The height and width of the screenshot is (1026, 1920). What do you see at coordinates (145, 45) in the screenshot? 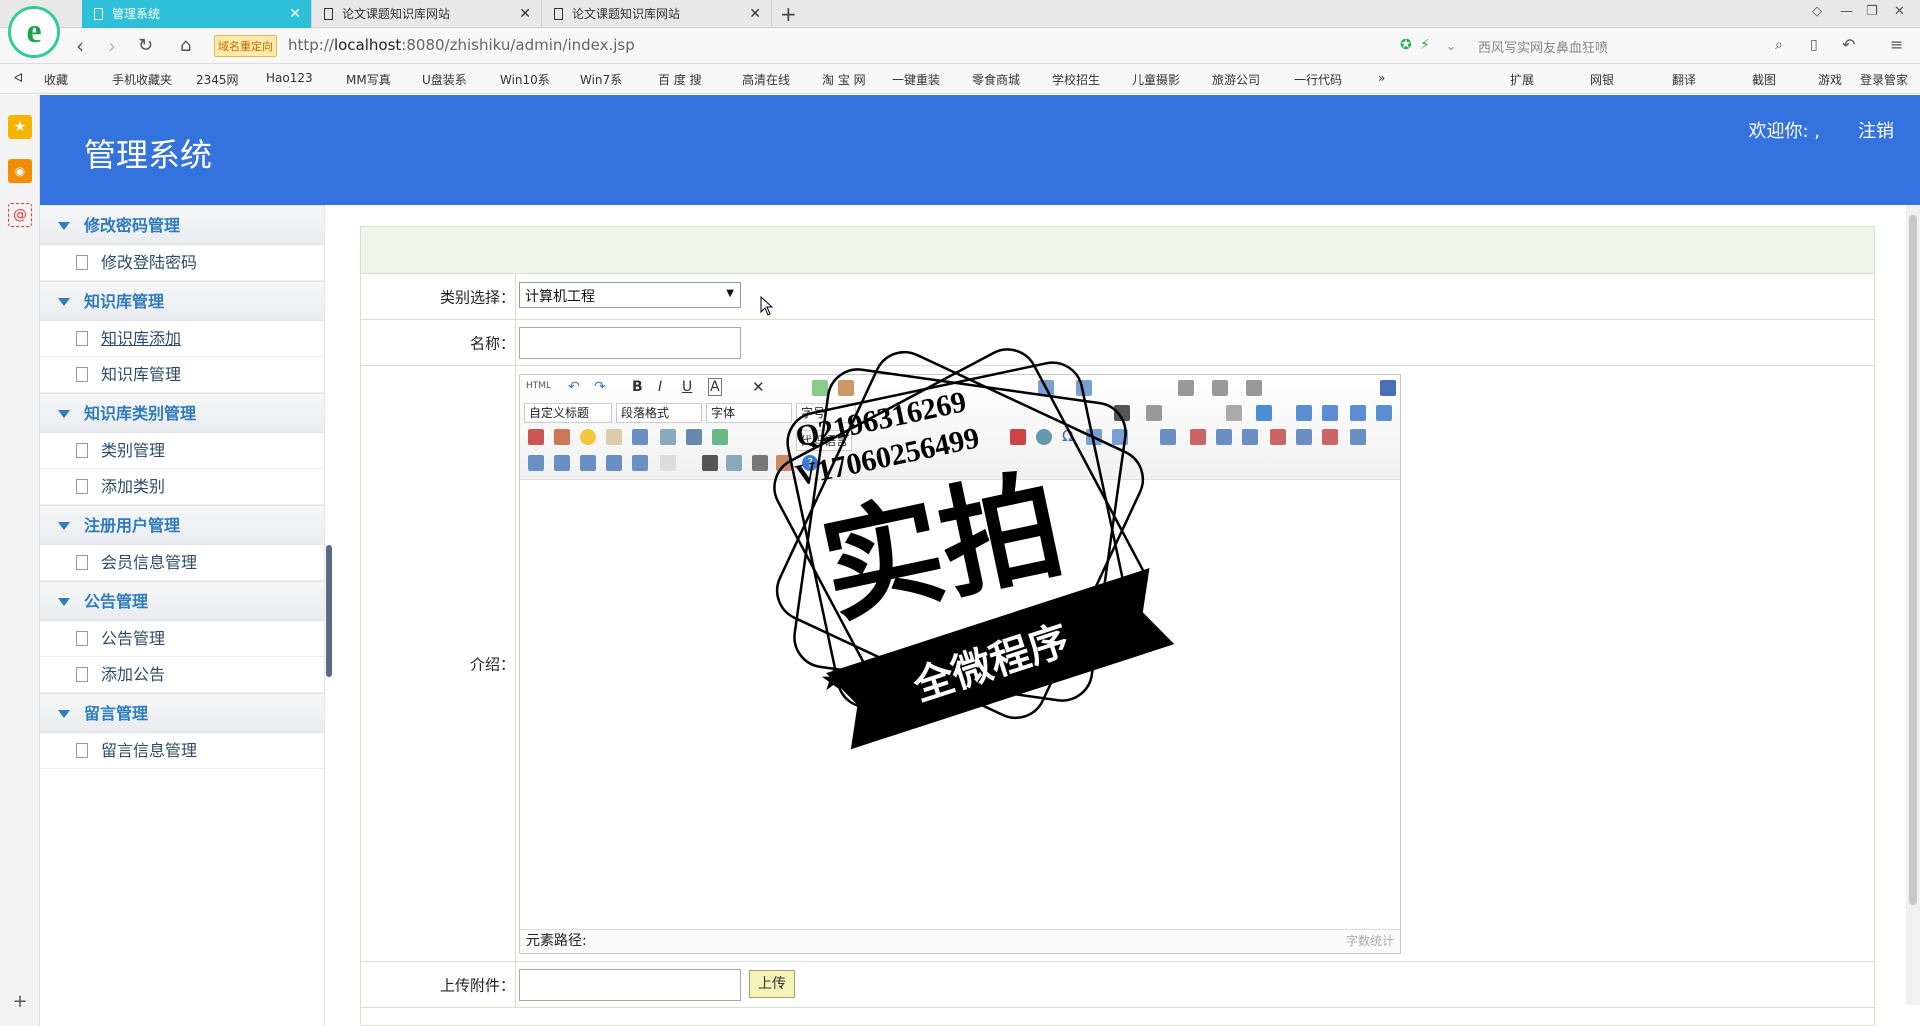
I see `reload-icon: ↻` at bounding box center [145, 45].